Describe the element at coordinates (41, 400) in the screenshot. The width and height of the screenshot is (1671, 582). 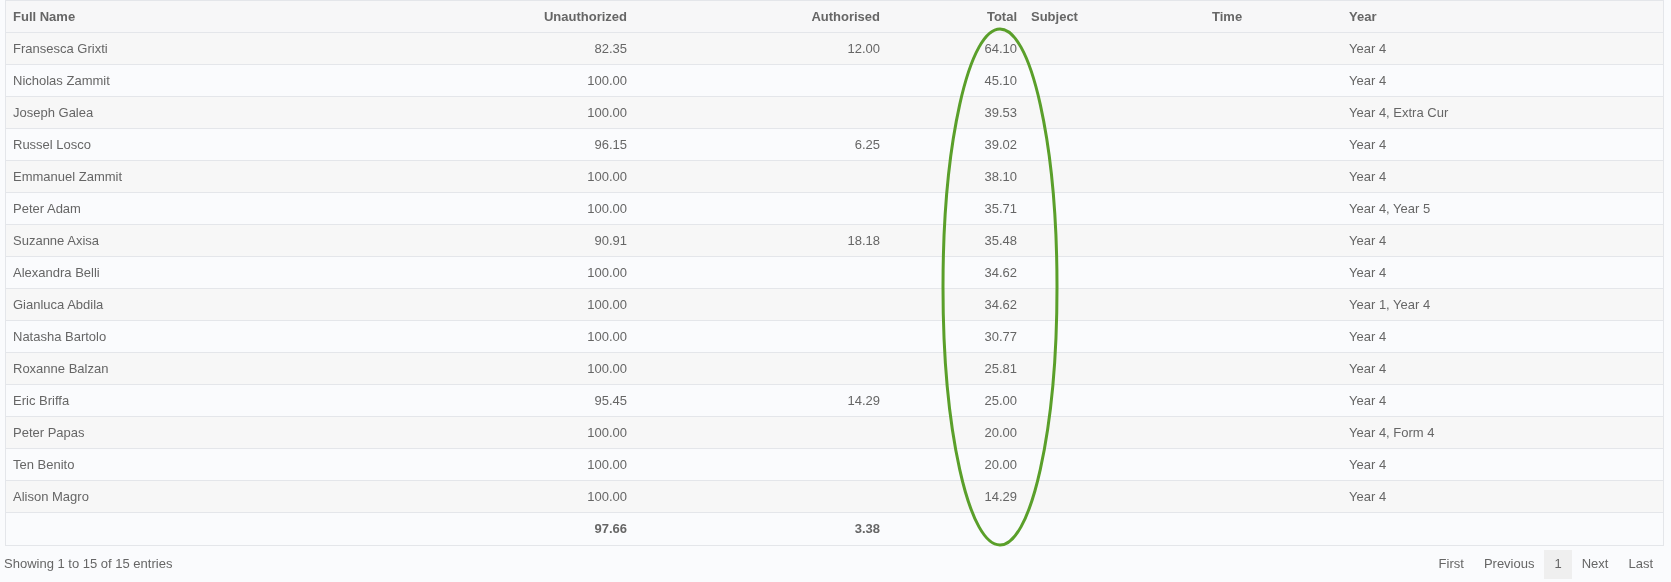
I see `table-cell: Eric Briffa` at that location.